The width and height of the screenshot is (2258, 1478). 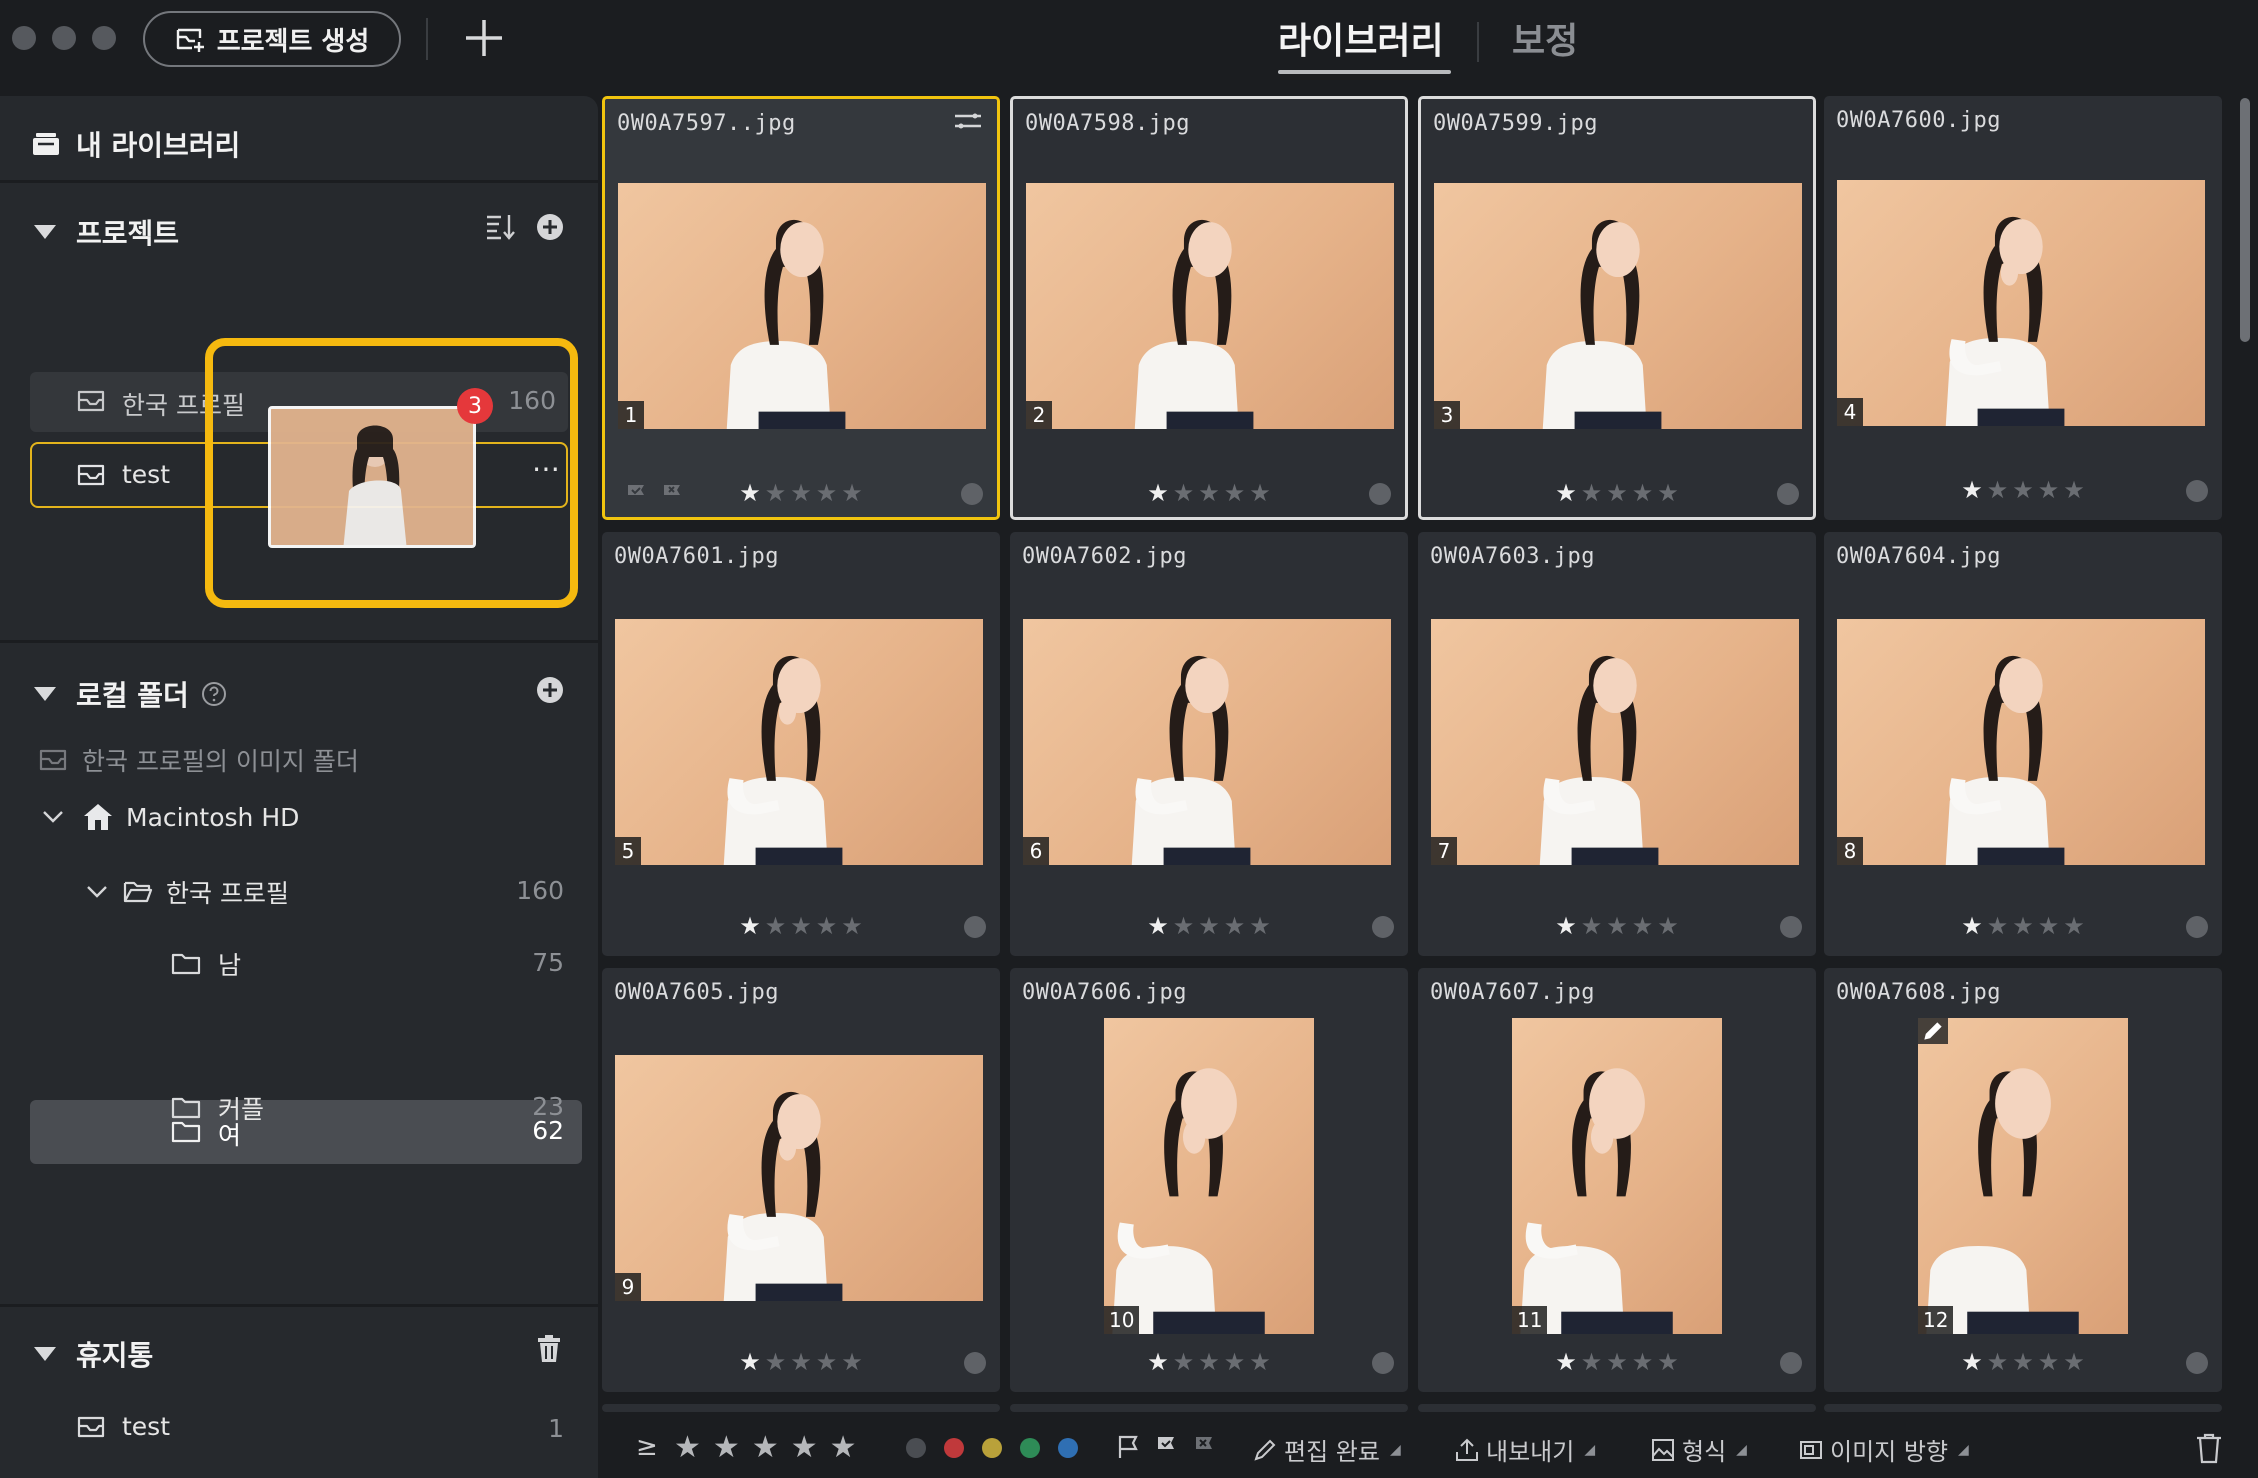 I want to click on photo-card: 0W0A7608.jpg 12 ★ ★ ★ ★ ★, so click(x=2023, y=1180).